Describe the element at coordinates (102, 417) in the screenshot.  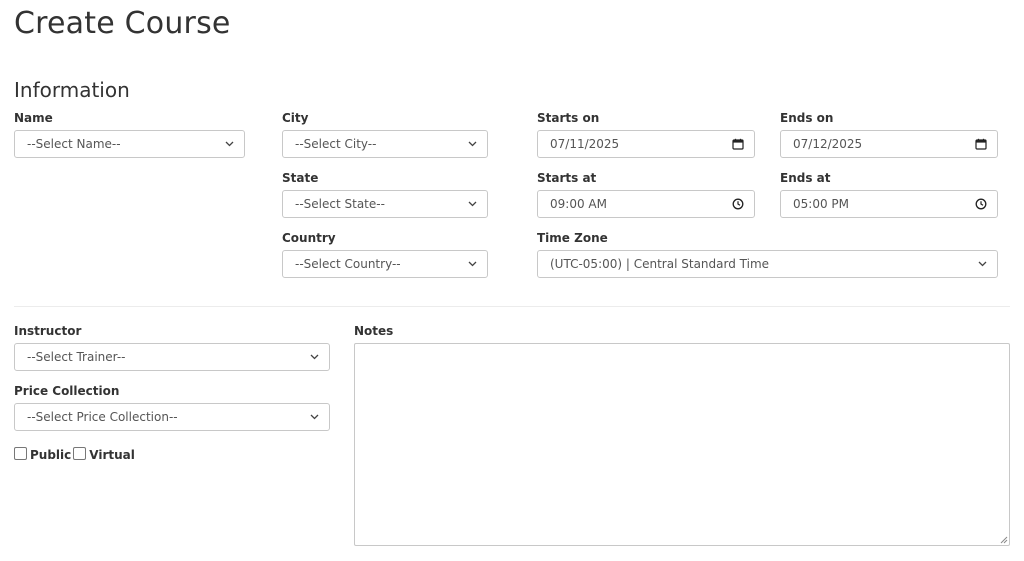
I see `price-collection-select-value: --Select Price Collection--` at that location.